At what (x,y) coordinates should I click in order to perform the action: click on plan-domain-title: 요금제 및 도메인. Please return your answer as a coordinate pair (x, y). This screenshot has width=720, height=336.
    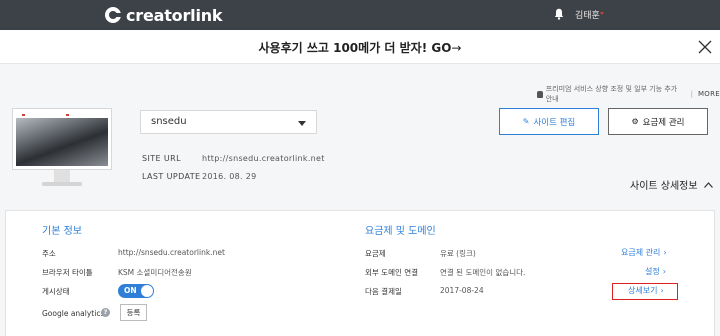
    Looking at the image, I should click on (400, 231).